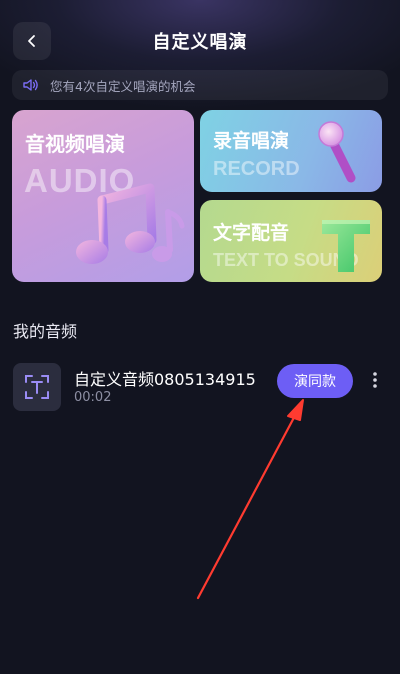 The height and width of the screenshot is (674, 400). What do you see at coordinates (37, 387) in the screenshot?
I see `text-scan-icon` at bounding box center [37, 387].